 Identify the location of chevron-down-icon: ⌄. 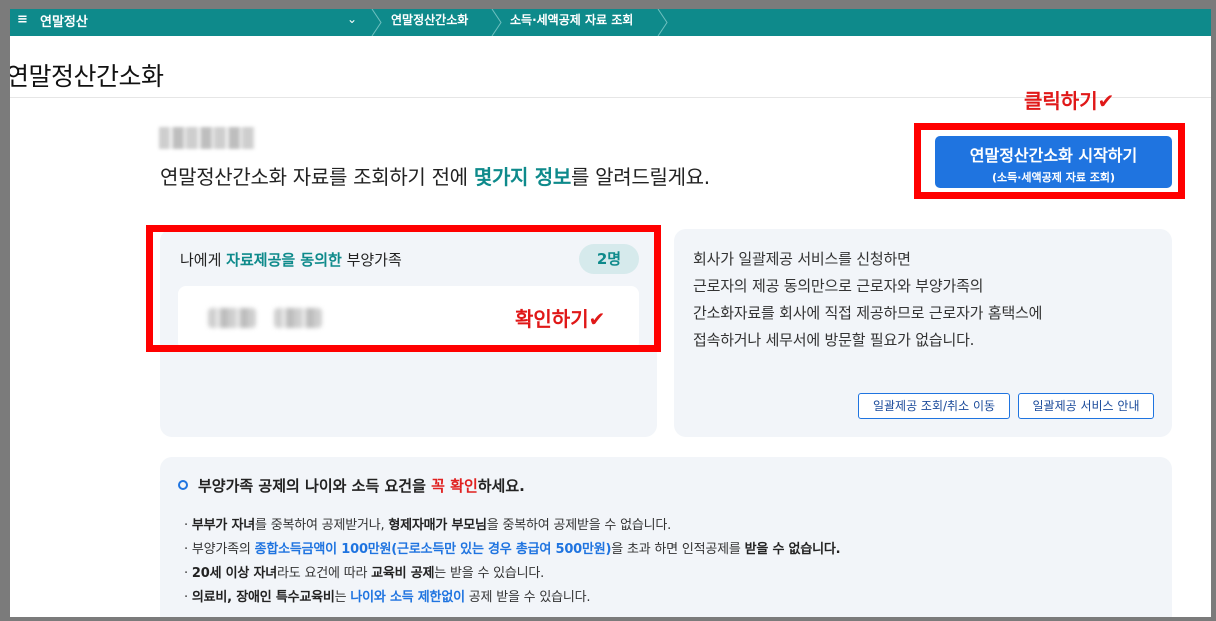
(352, 19).